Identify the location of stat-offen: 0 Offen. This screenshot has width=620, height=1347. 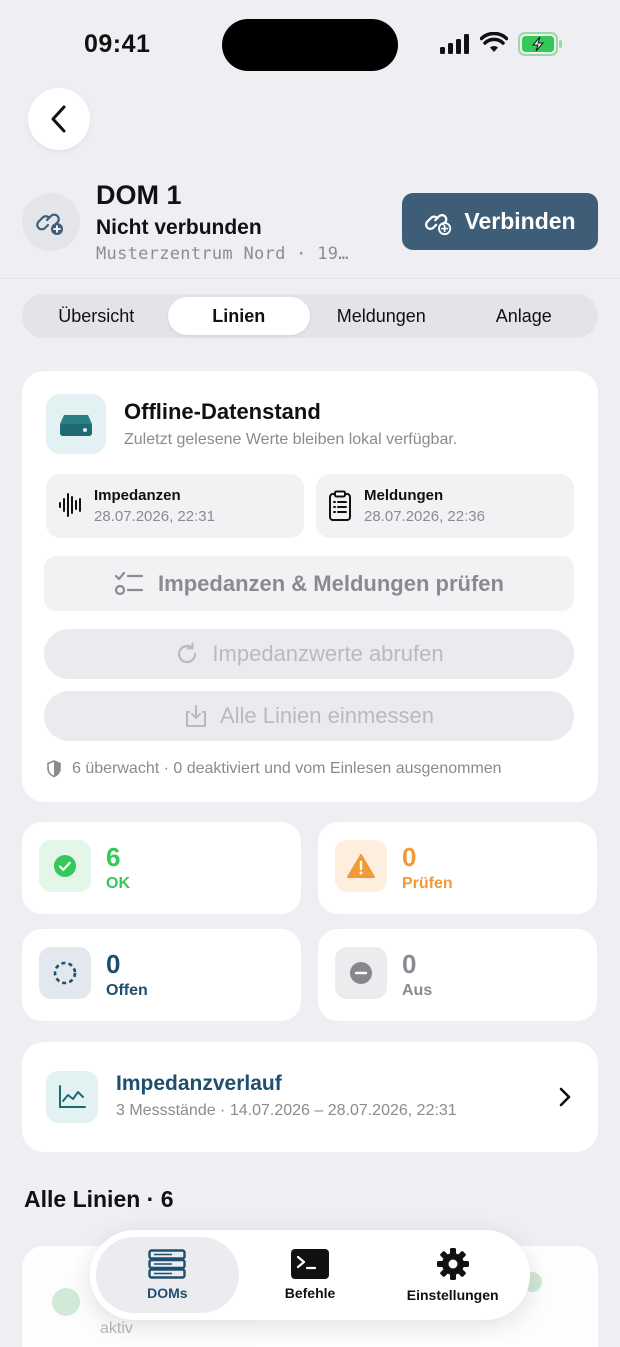
(161, 975).